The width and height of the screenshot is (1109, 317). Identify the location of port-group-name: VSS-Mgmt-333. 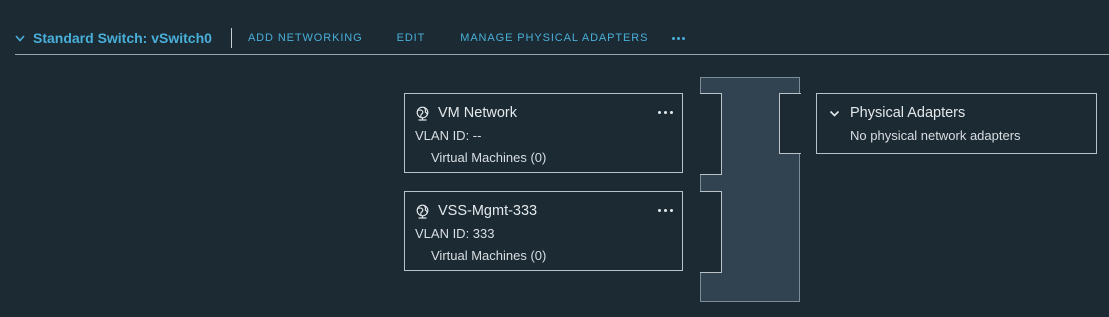
(488, 211).